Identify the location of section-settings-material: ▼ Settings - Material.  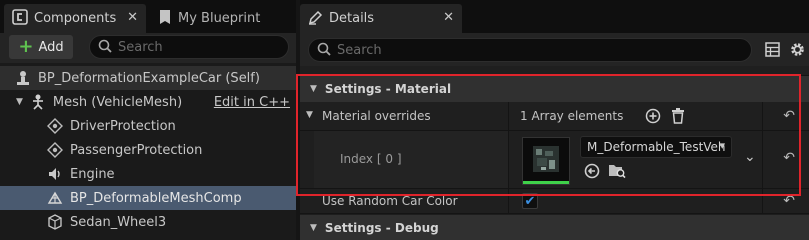
(554, 89).